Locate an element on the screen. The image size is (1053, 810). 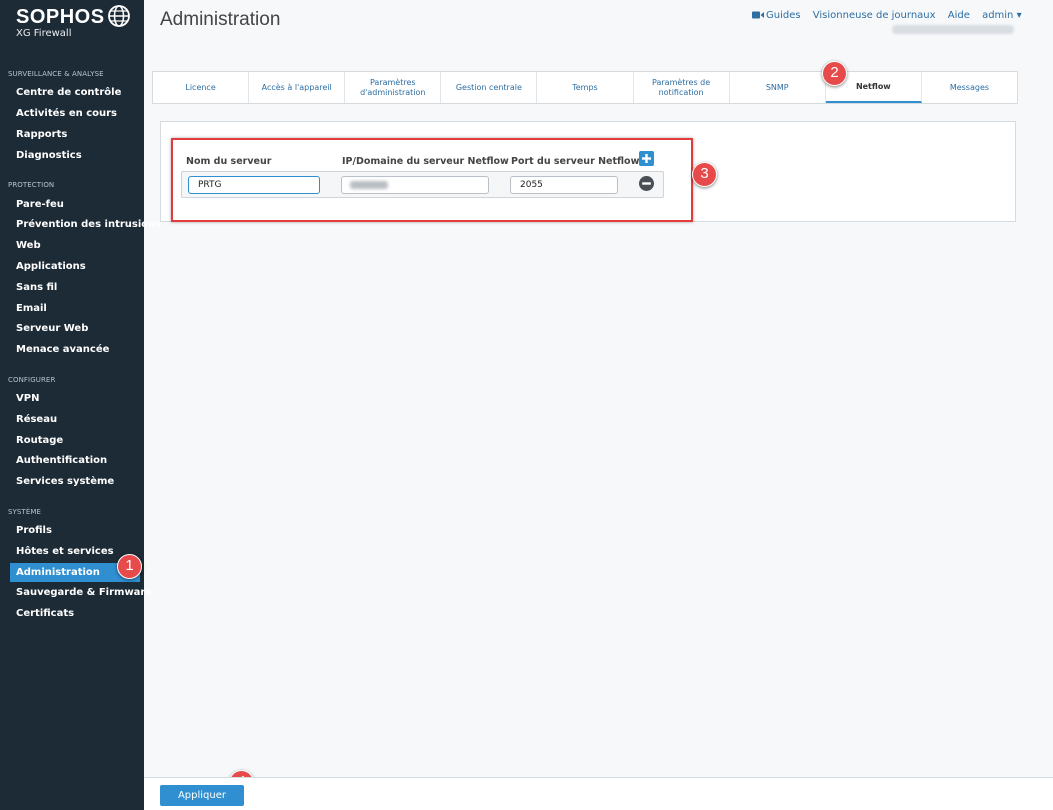
sidebar-item-email: Email is located at coordinates (75, 308).